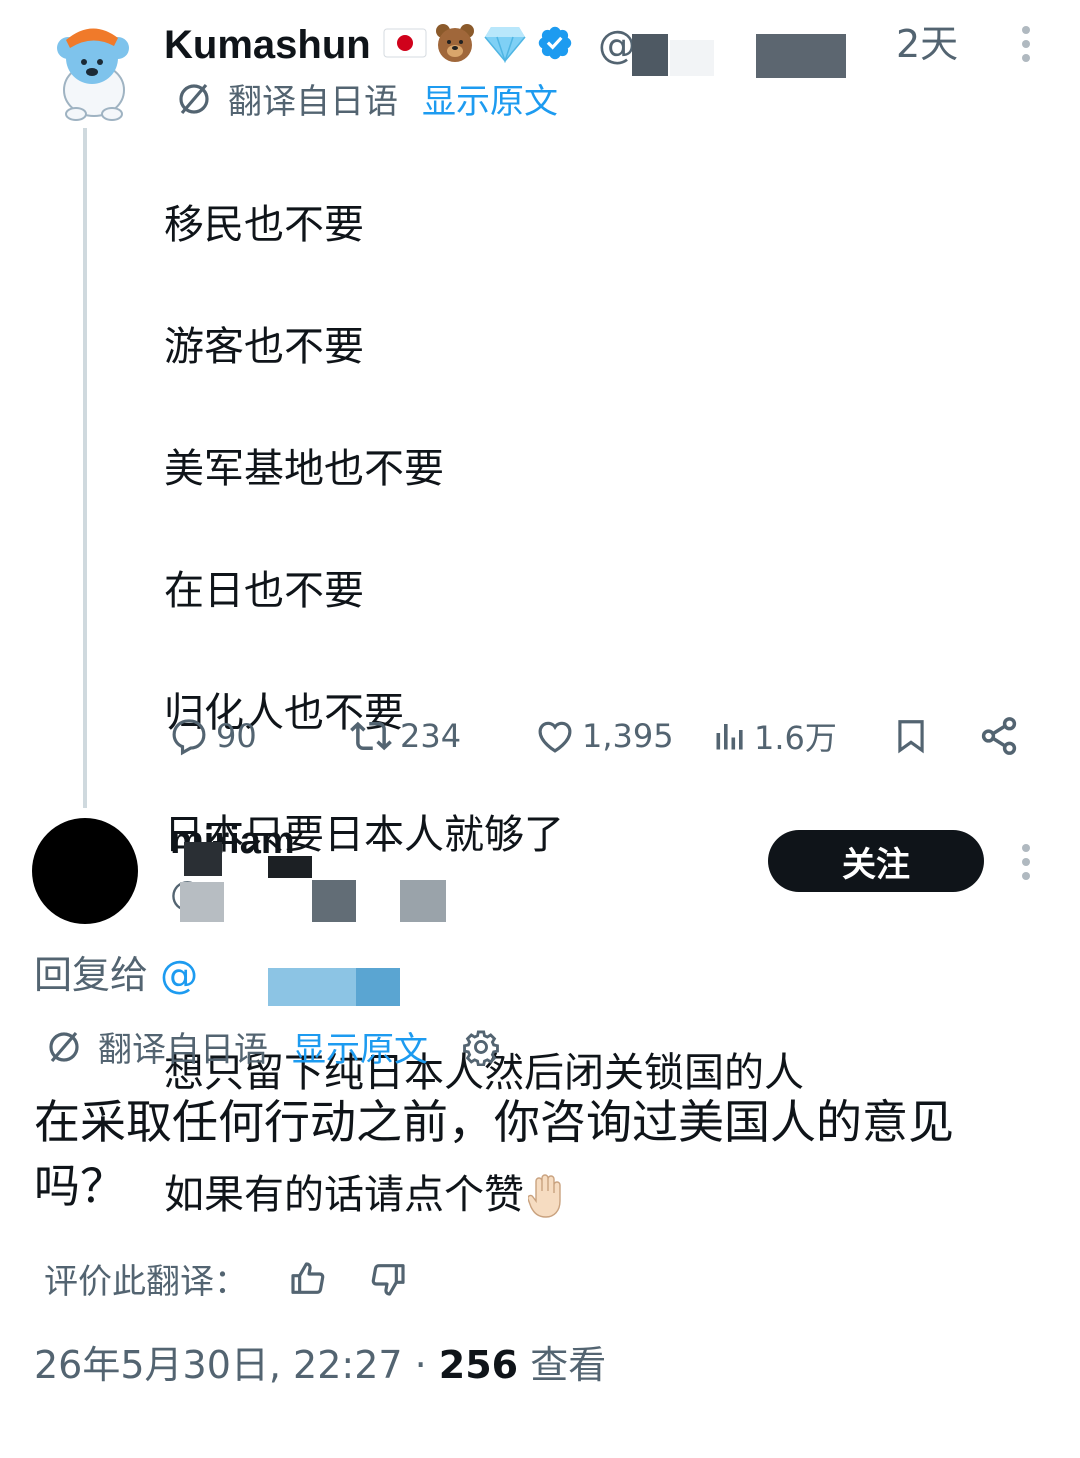 This screenshot has width=1080, height=1458. What do you see at coordinates (555, 43) in the screenshot?
I see `verified-badge-icon` at bounding box center [555, 43].